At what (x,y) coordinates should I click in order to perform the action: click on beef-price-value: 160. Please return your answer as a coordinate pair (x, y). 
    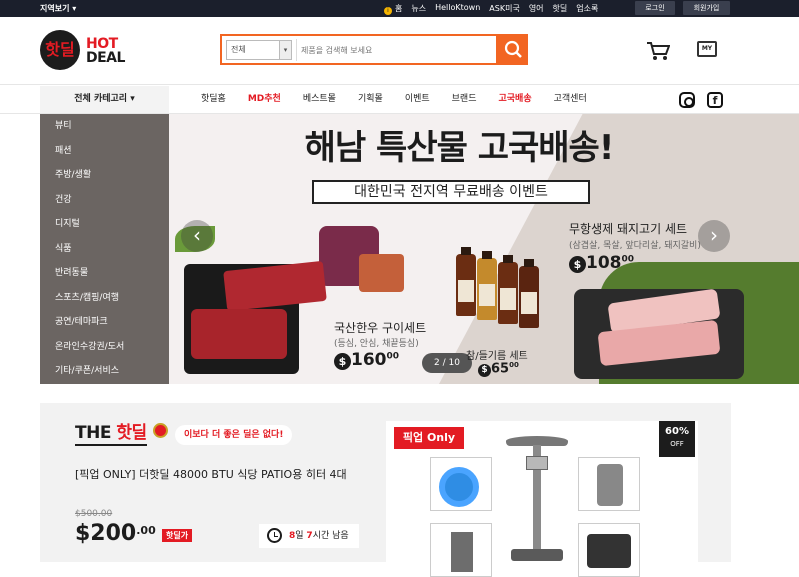
    Looking at the image, I should click on (369, 360).